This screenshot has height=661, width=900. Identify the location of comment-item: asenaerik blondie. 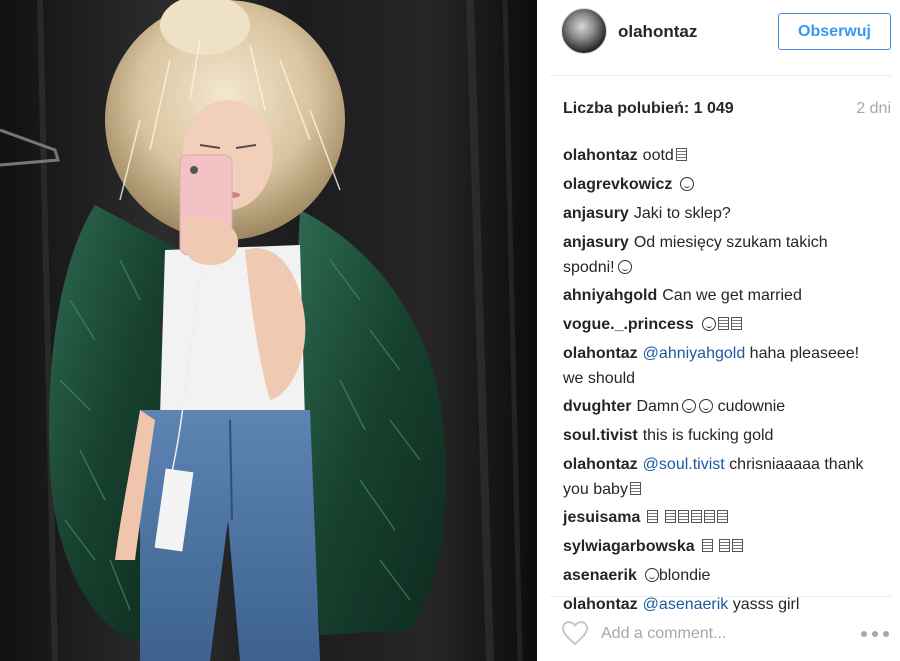
(721, 576).